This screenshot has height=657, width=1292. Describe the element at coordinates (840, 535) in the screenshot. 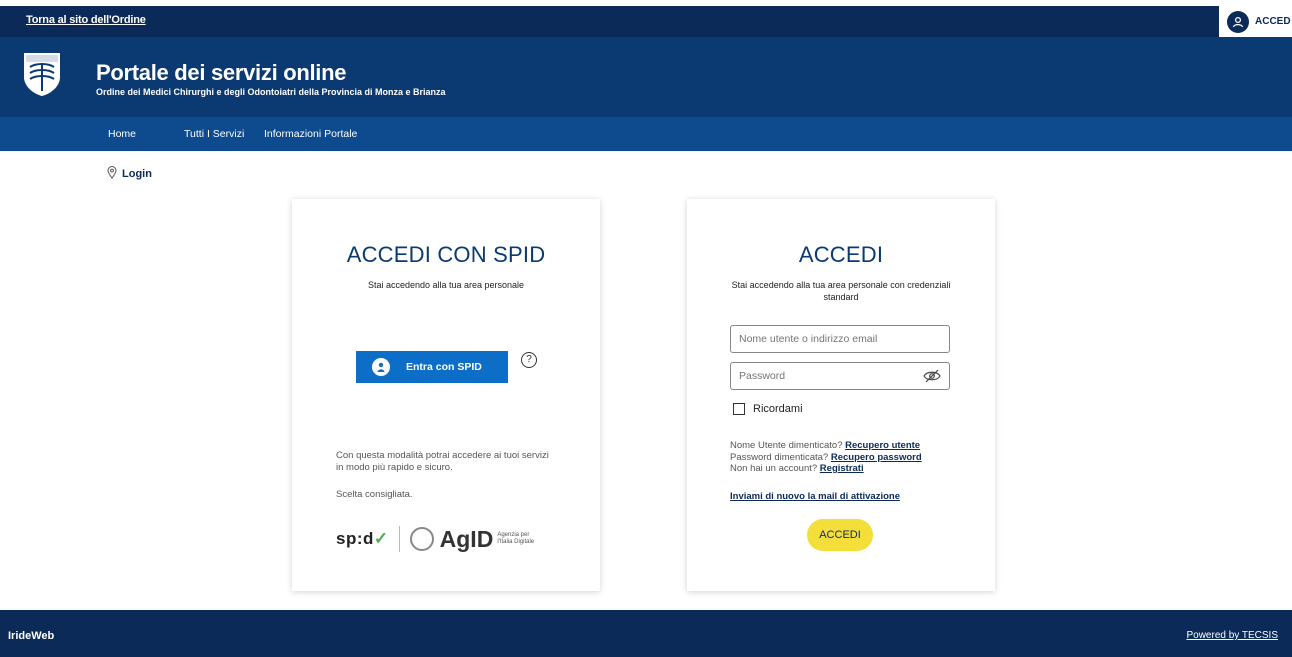

I see `login-submit-button: ACCEDI` at that location.